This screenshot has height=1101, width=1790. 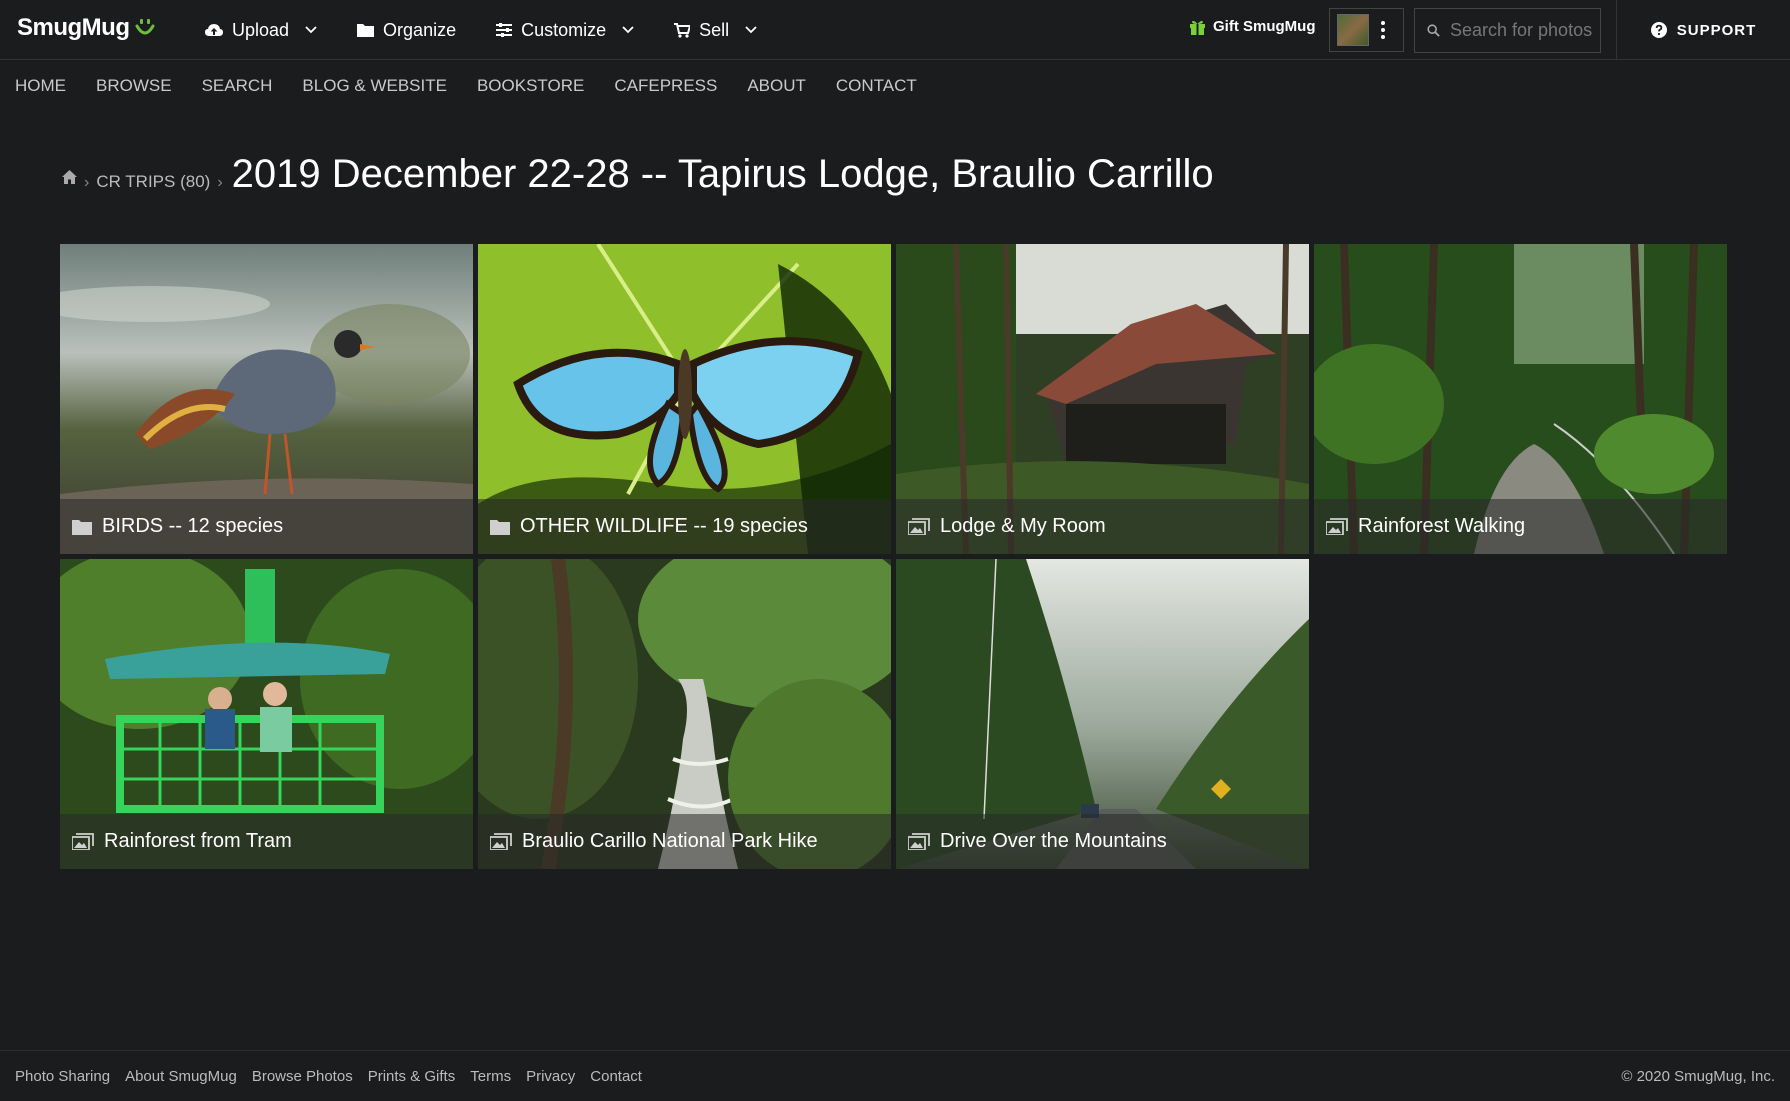 I want to click on nav-contact: CONTACT, so click(x=876, y=86).